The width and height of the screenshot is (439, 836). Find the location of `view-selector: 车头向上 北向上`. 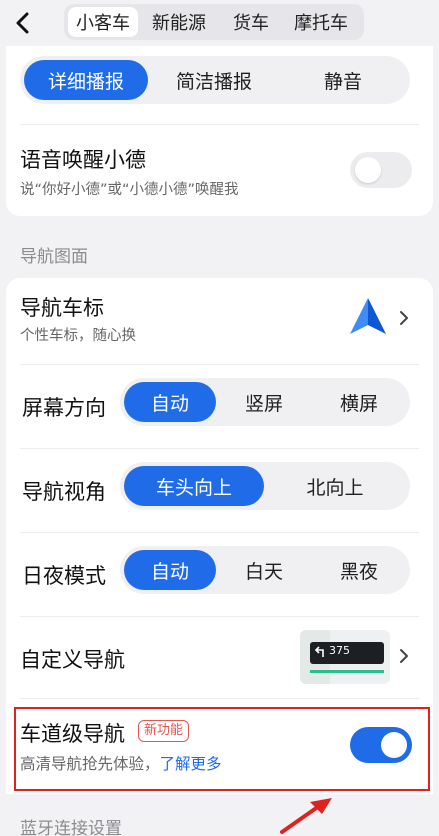

view-selector: 车头向上 北向上 is located at coordinates (265, 486).